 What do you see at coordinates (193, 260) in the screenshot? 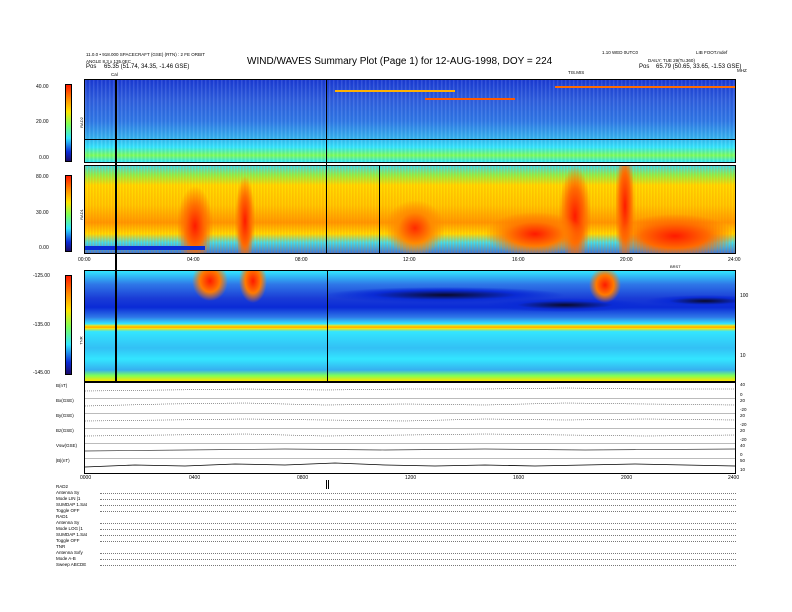
I see `time-tick-1: 04:00` at bounding box center [193, 260].